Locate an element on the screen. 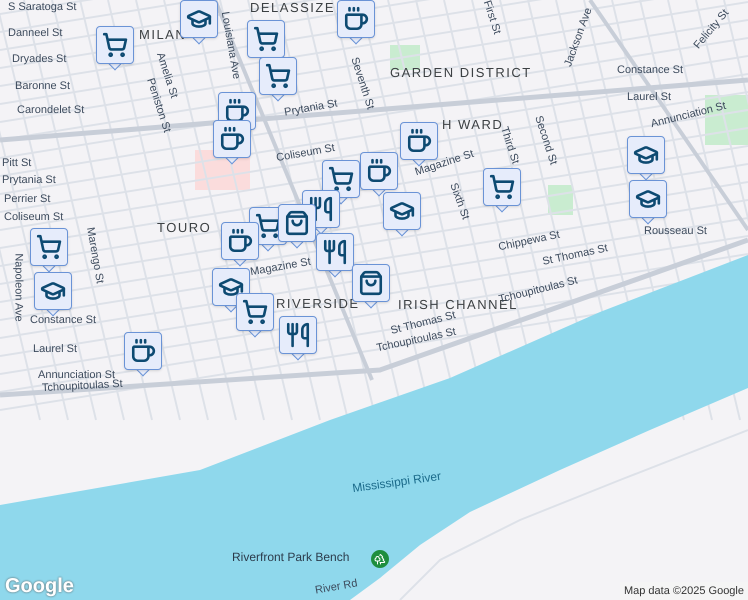  street-label: Perrier St is located at coordinates (27, 199).